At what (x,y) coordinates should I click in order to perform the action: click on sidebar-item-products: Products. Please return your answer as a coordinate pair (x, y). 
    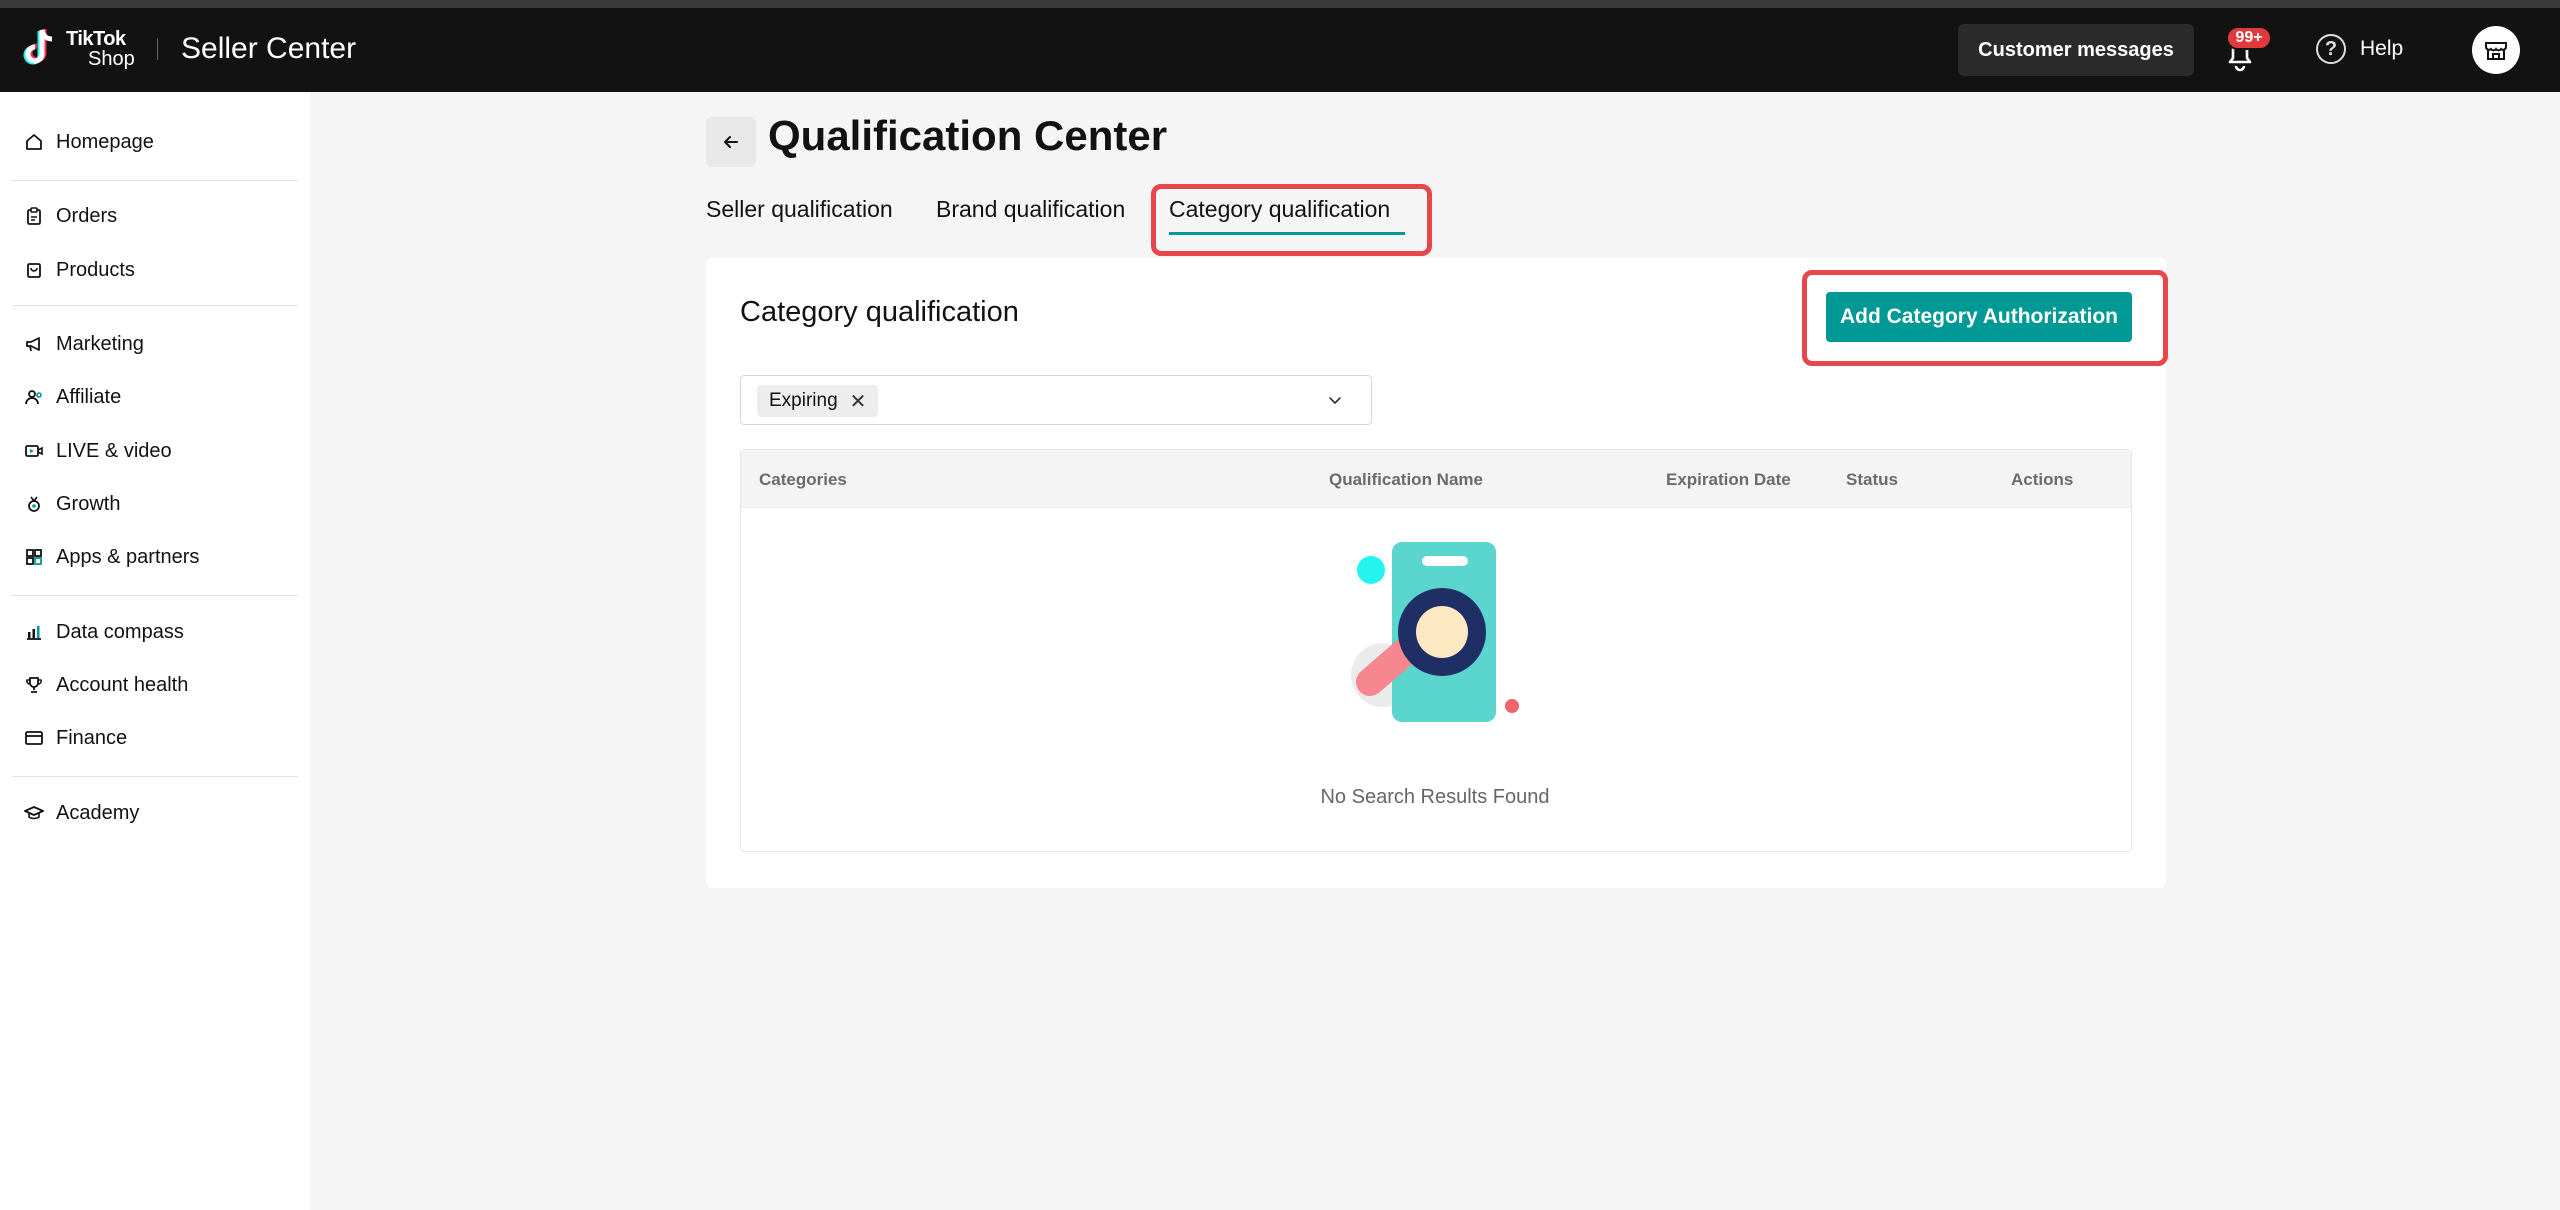
    Looking at the image, I should click on (155, 270).